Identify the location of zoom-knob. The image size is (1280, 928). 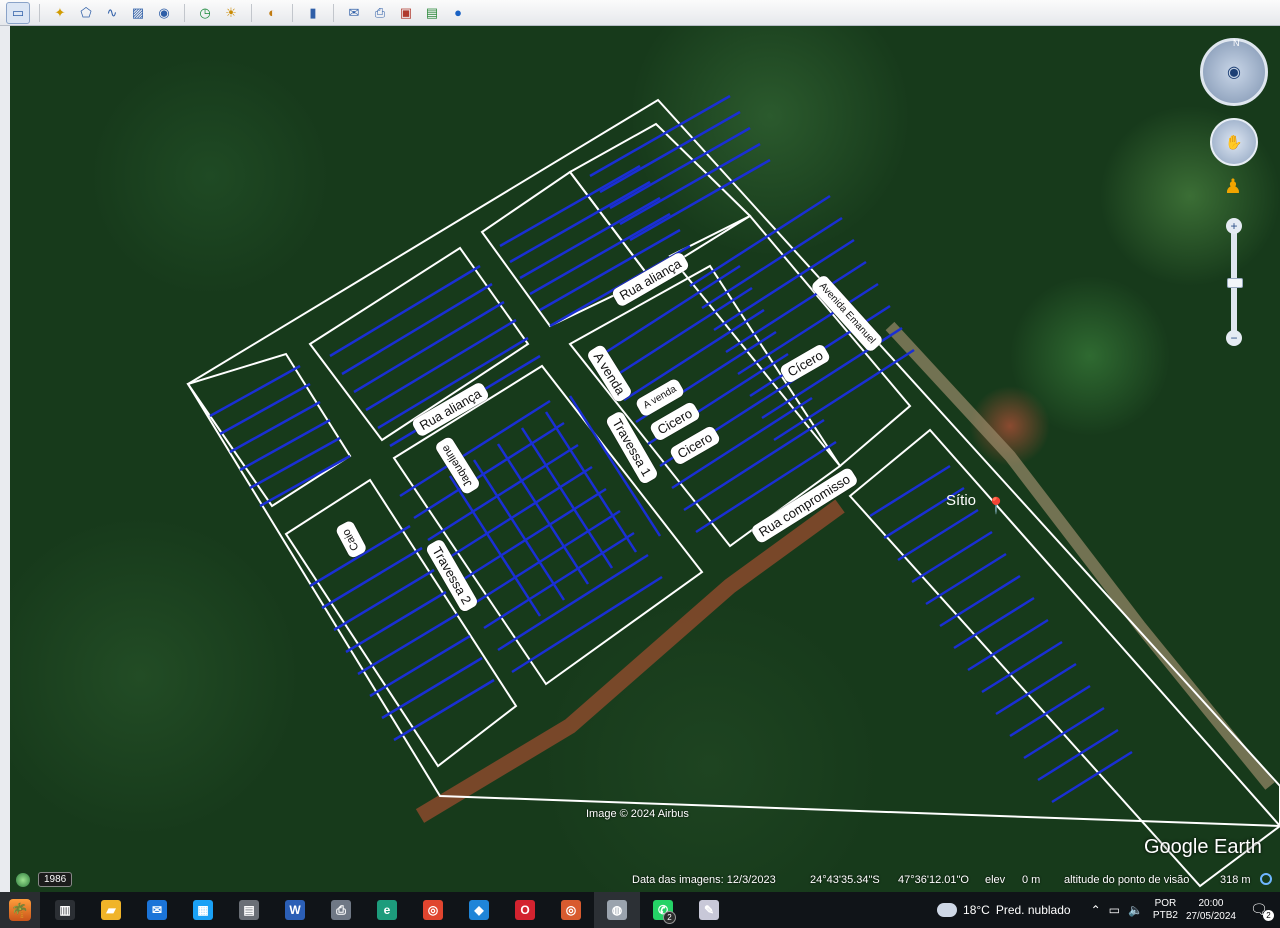
(1235, 283).